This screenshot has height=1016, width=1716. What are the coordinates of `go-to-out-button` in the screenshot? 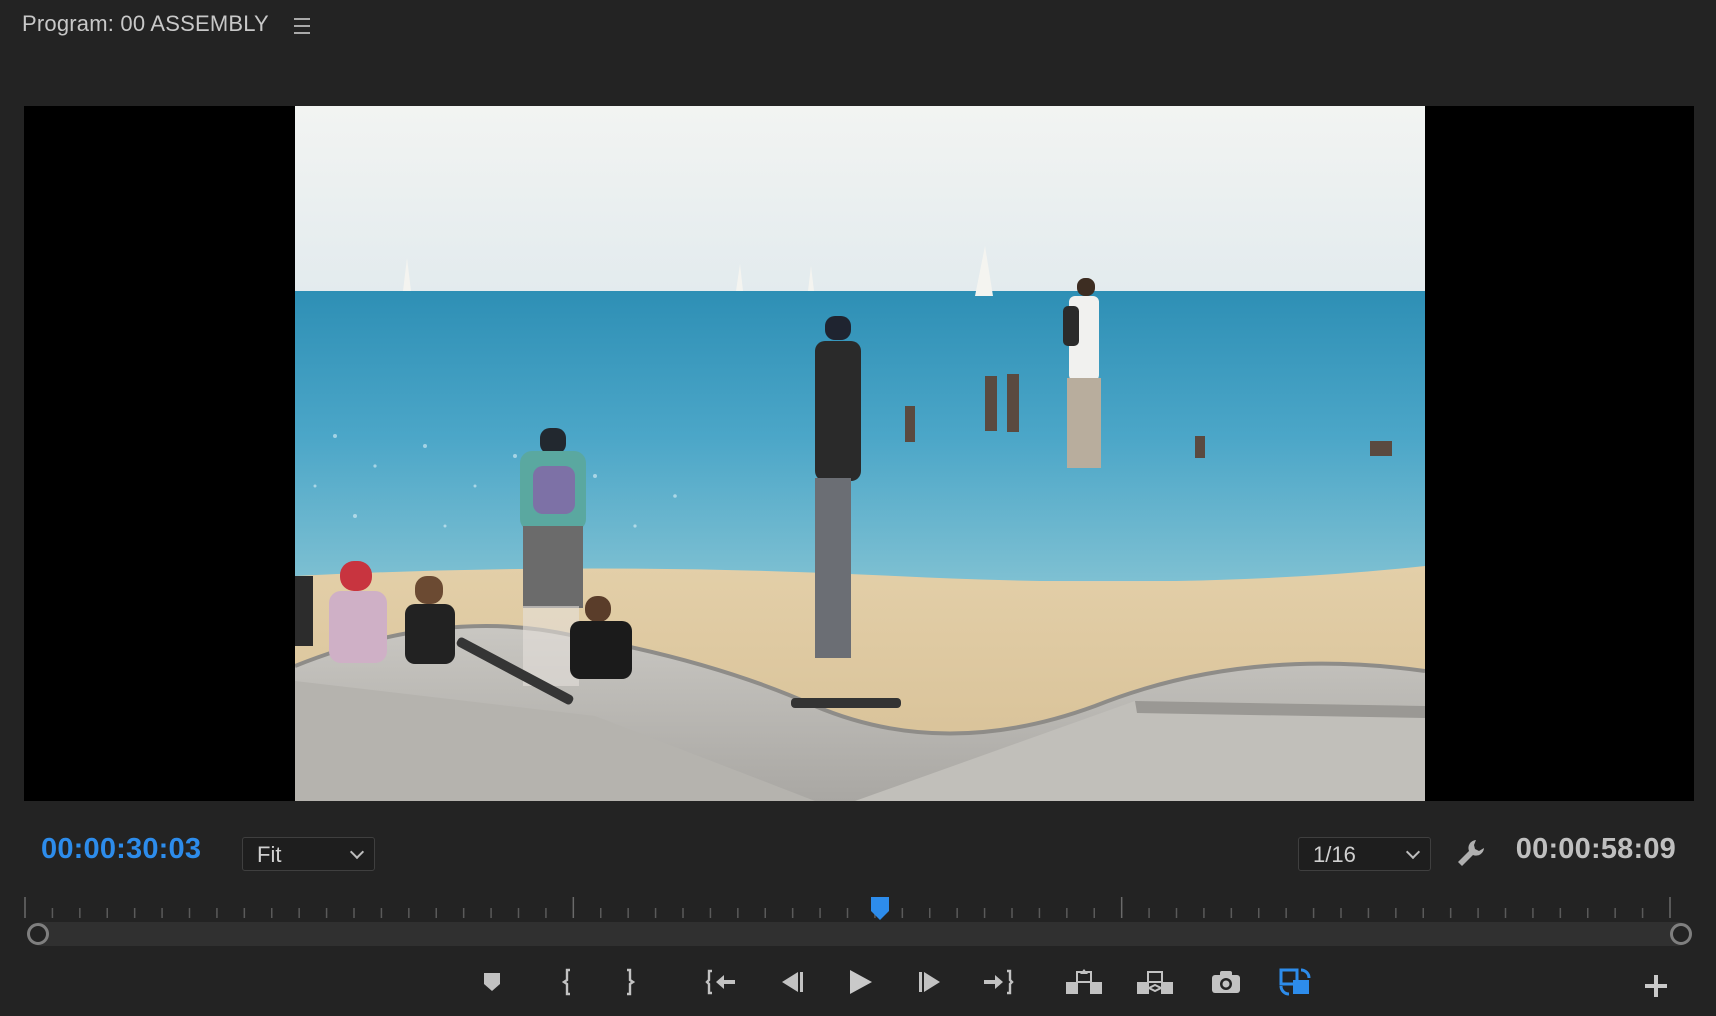 It's located at (998, 982).